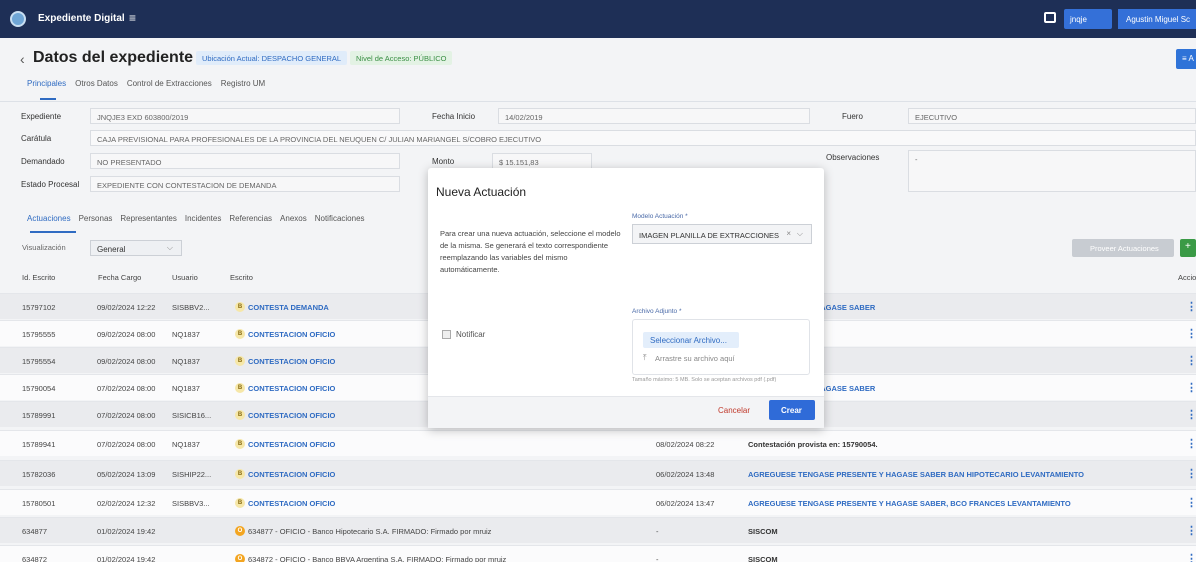 This screenshot has height=562, width=1196. What do you see at coordinates (43, 161) in the screenshot?
I see `demandado-label: Demandado` at bounding box center [43, 161].